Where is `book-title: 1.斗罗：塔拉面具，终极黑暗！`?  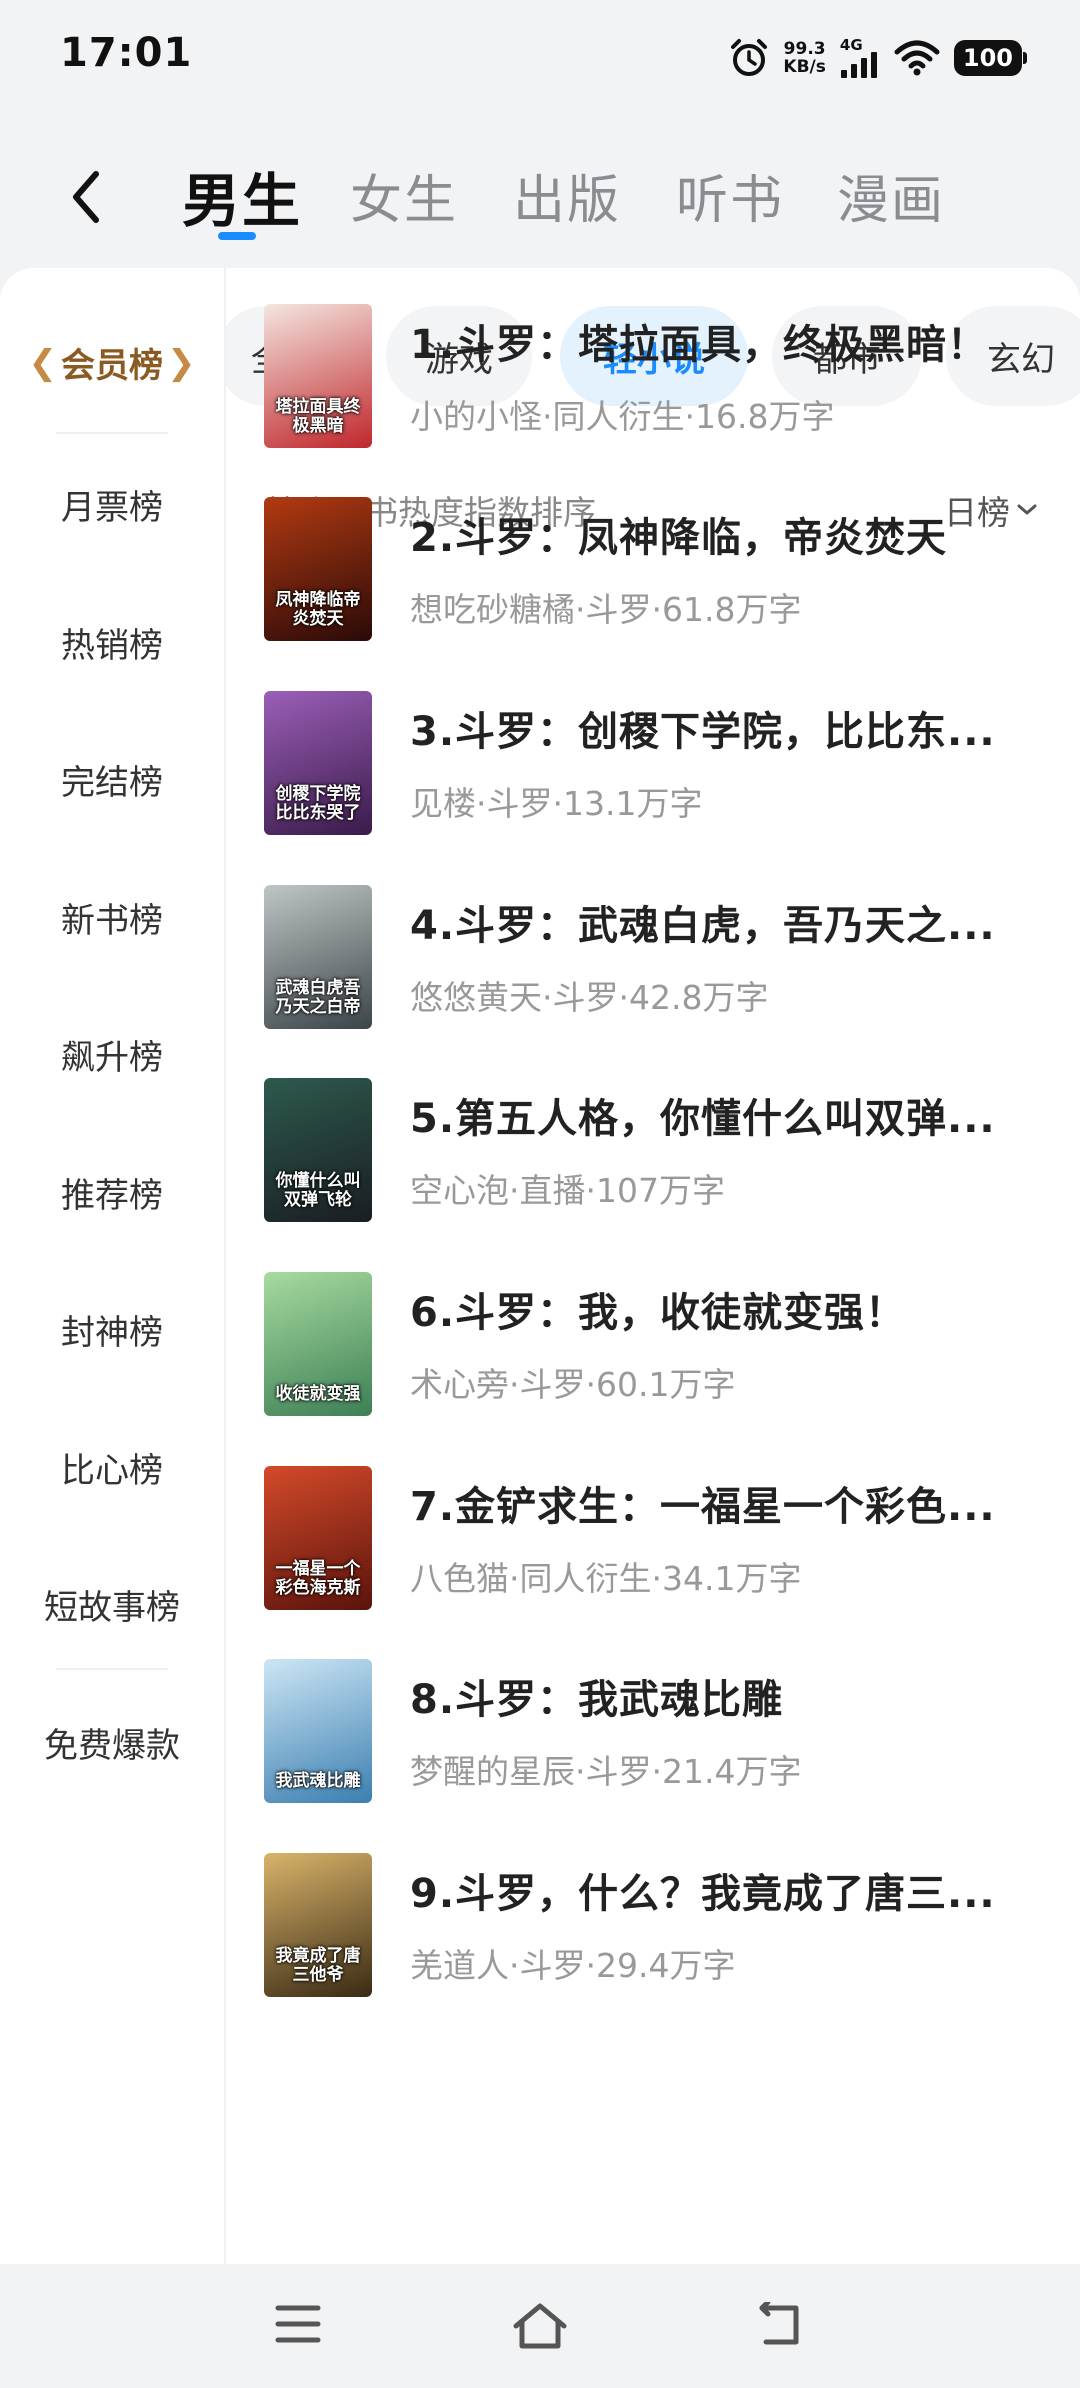 book-title: 1.斗罗：塔拉面具，终极黑暗！ is located at coordinates (734, 341).